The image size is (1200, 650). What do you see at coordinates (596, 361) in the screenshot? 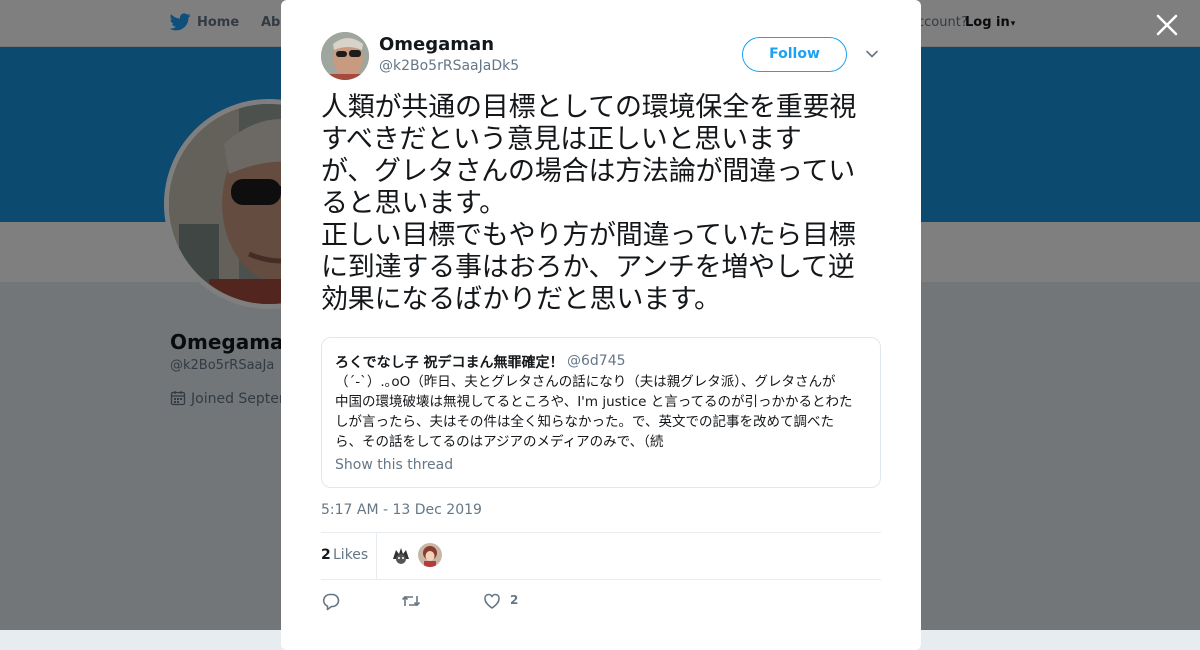
I see `quoted-author-handle: @6d745` at bounding box center [596, 361].